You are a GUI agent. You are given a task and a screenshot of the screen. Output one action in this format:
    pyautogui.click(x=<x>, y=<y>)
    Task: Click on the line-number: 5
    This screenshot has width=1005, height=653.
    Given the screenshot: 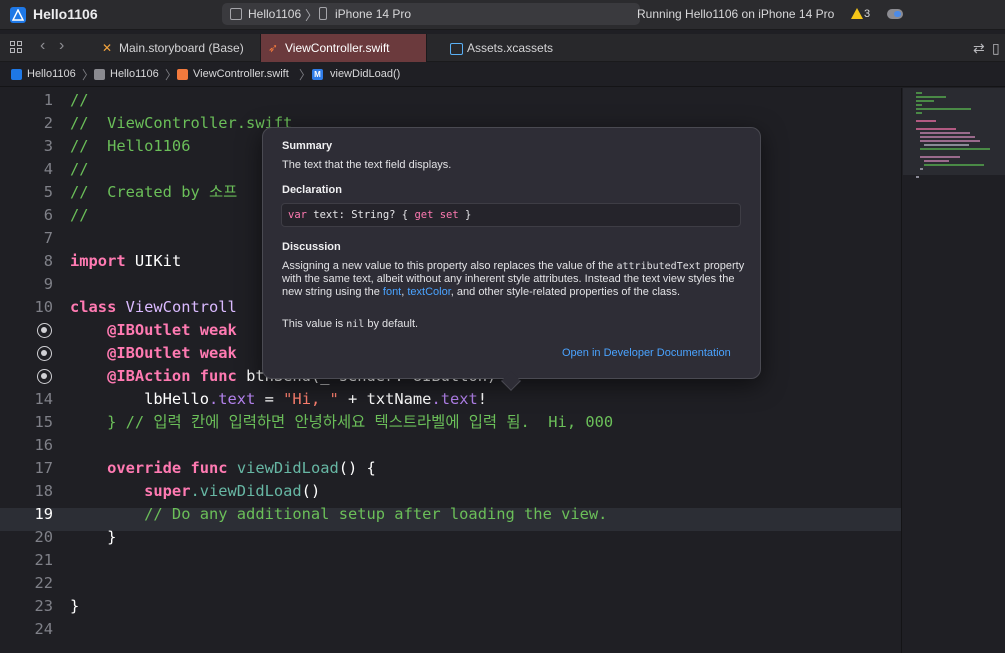 What is the action you would take?
    pyautogui.click(x=48, y=192)
    